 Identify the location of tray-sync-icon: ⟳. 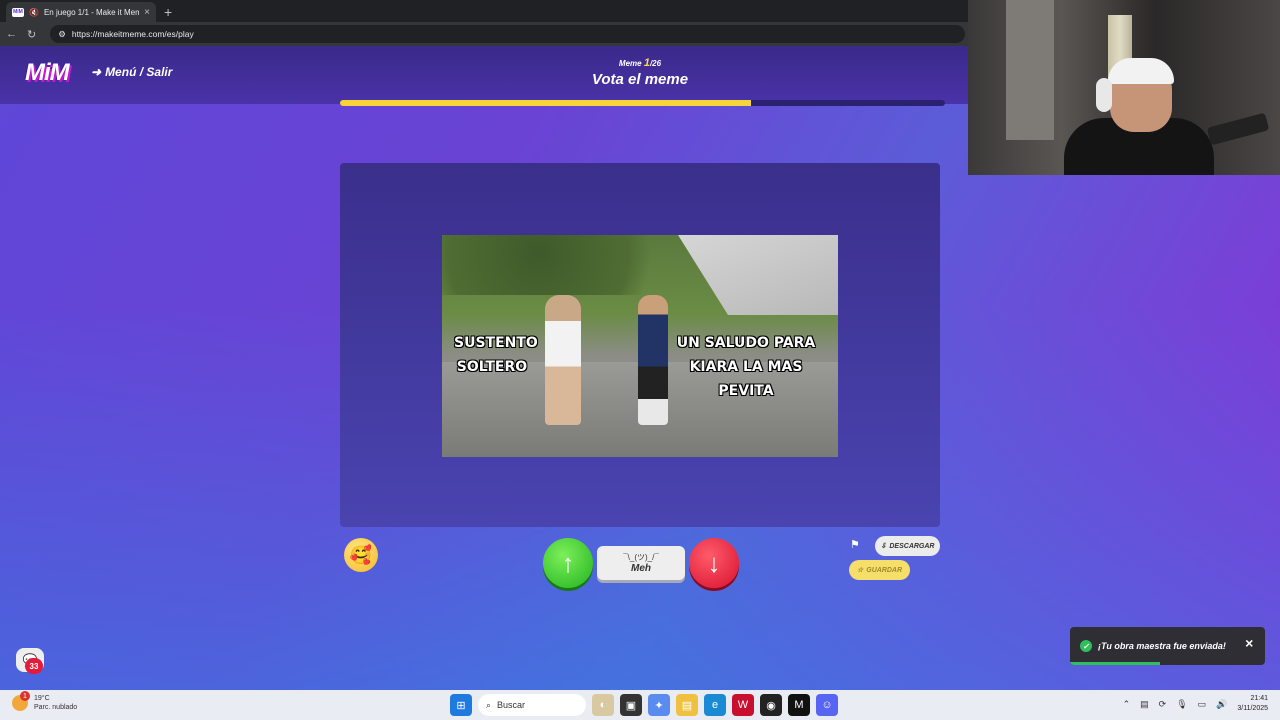
(1163, 704).